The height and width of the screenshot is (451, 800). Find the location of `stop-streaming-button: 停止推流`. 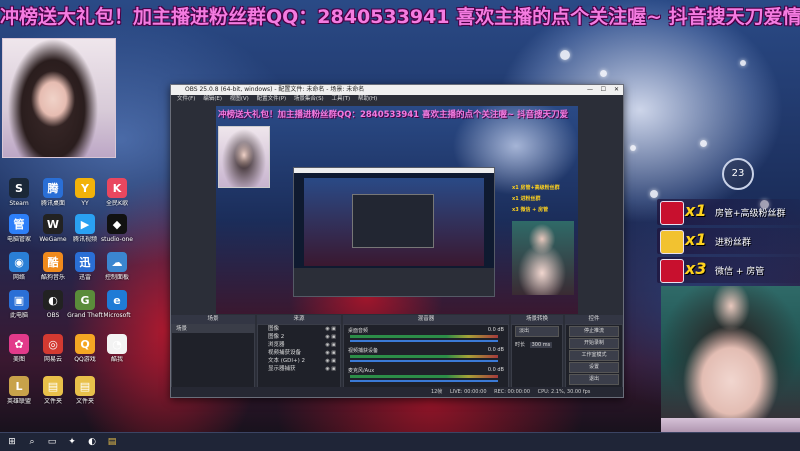

stop-streaming-button: 停止推流 is located at coordinates (594, 331).